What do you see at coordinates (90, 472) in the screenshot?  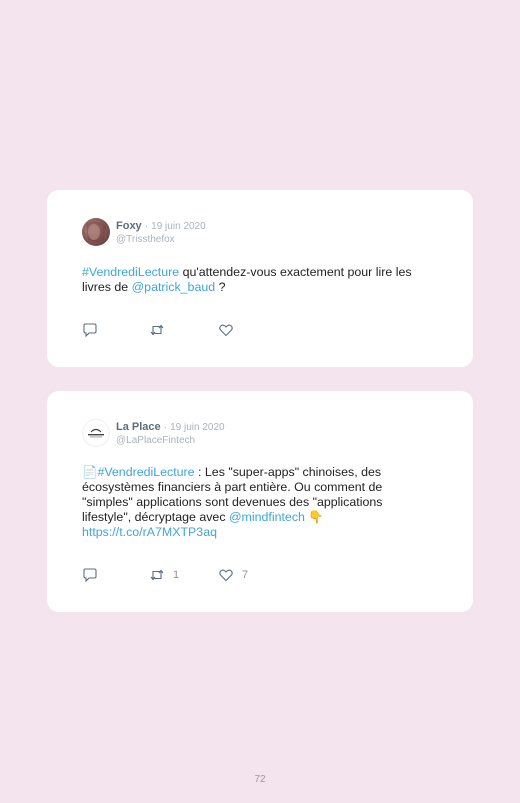 I see `document-emoji: 📄` at bounding box center [90, 472].